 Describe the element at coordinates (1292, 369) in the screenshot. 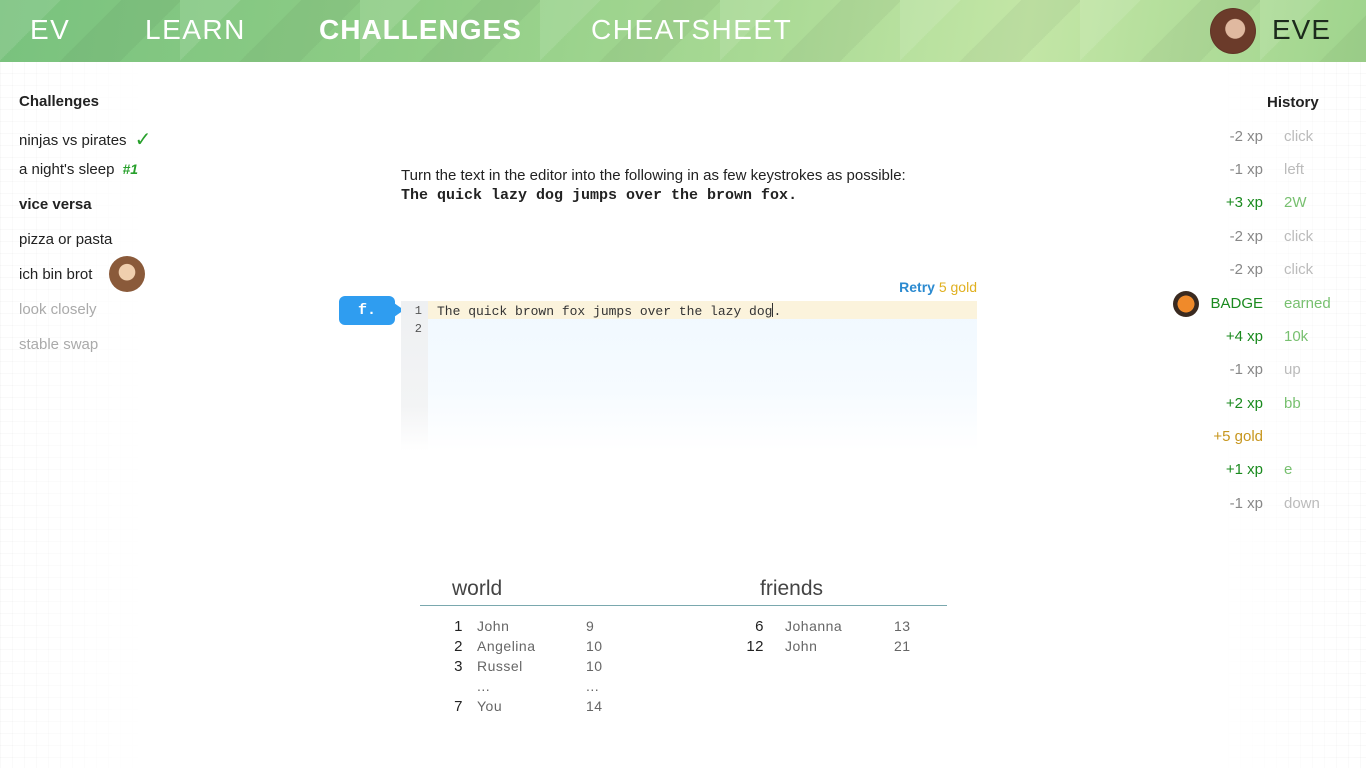

I see `history-key: up` at that location.